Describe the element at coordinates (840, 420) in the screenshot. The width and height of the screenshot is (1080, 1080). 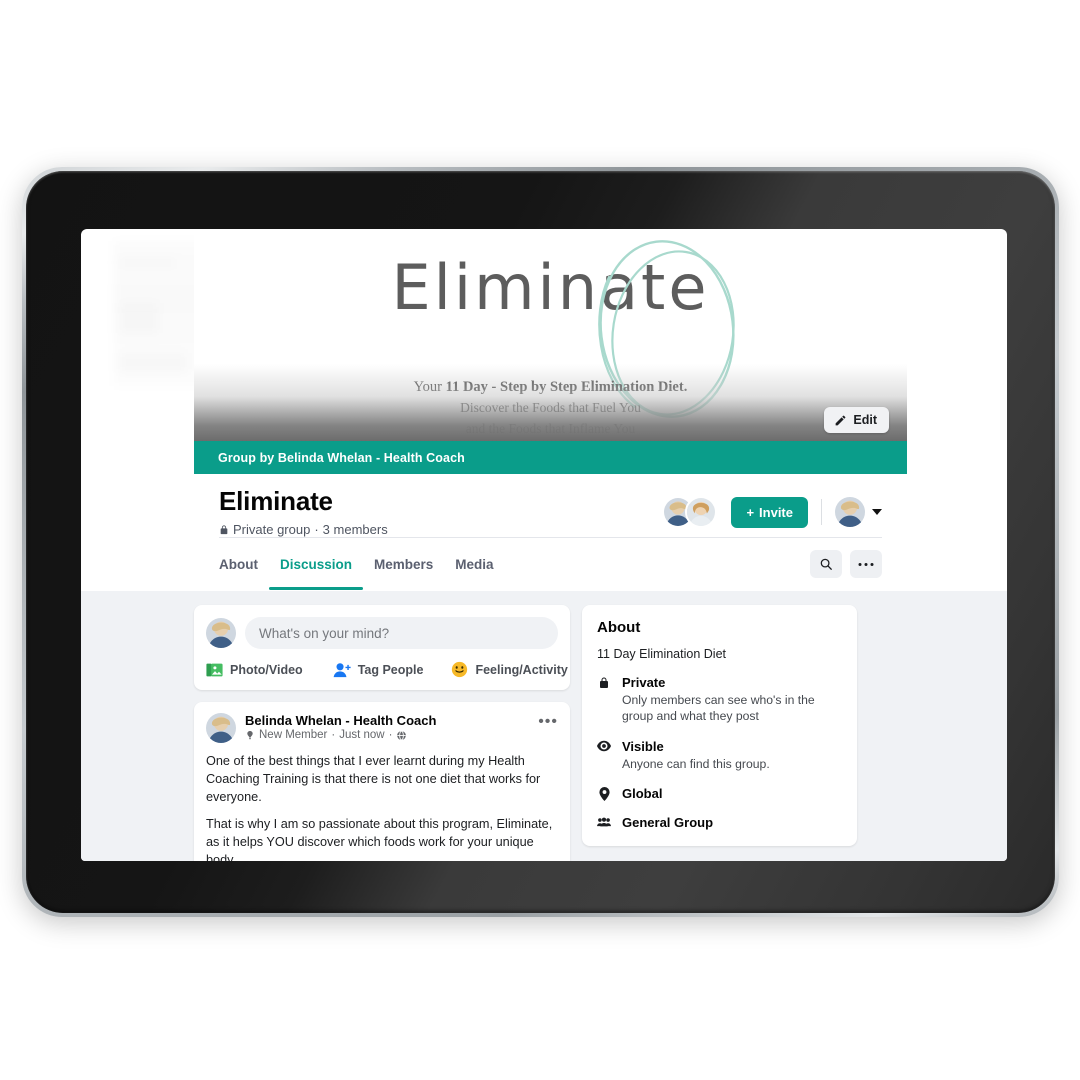
I see `pencil-icon` at that location.